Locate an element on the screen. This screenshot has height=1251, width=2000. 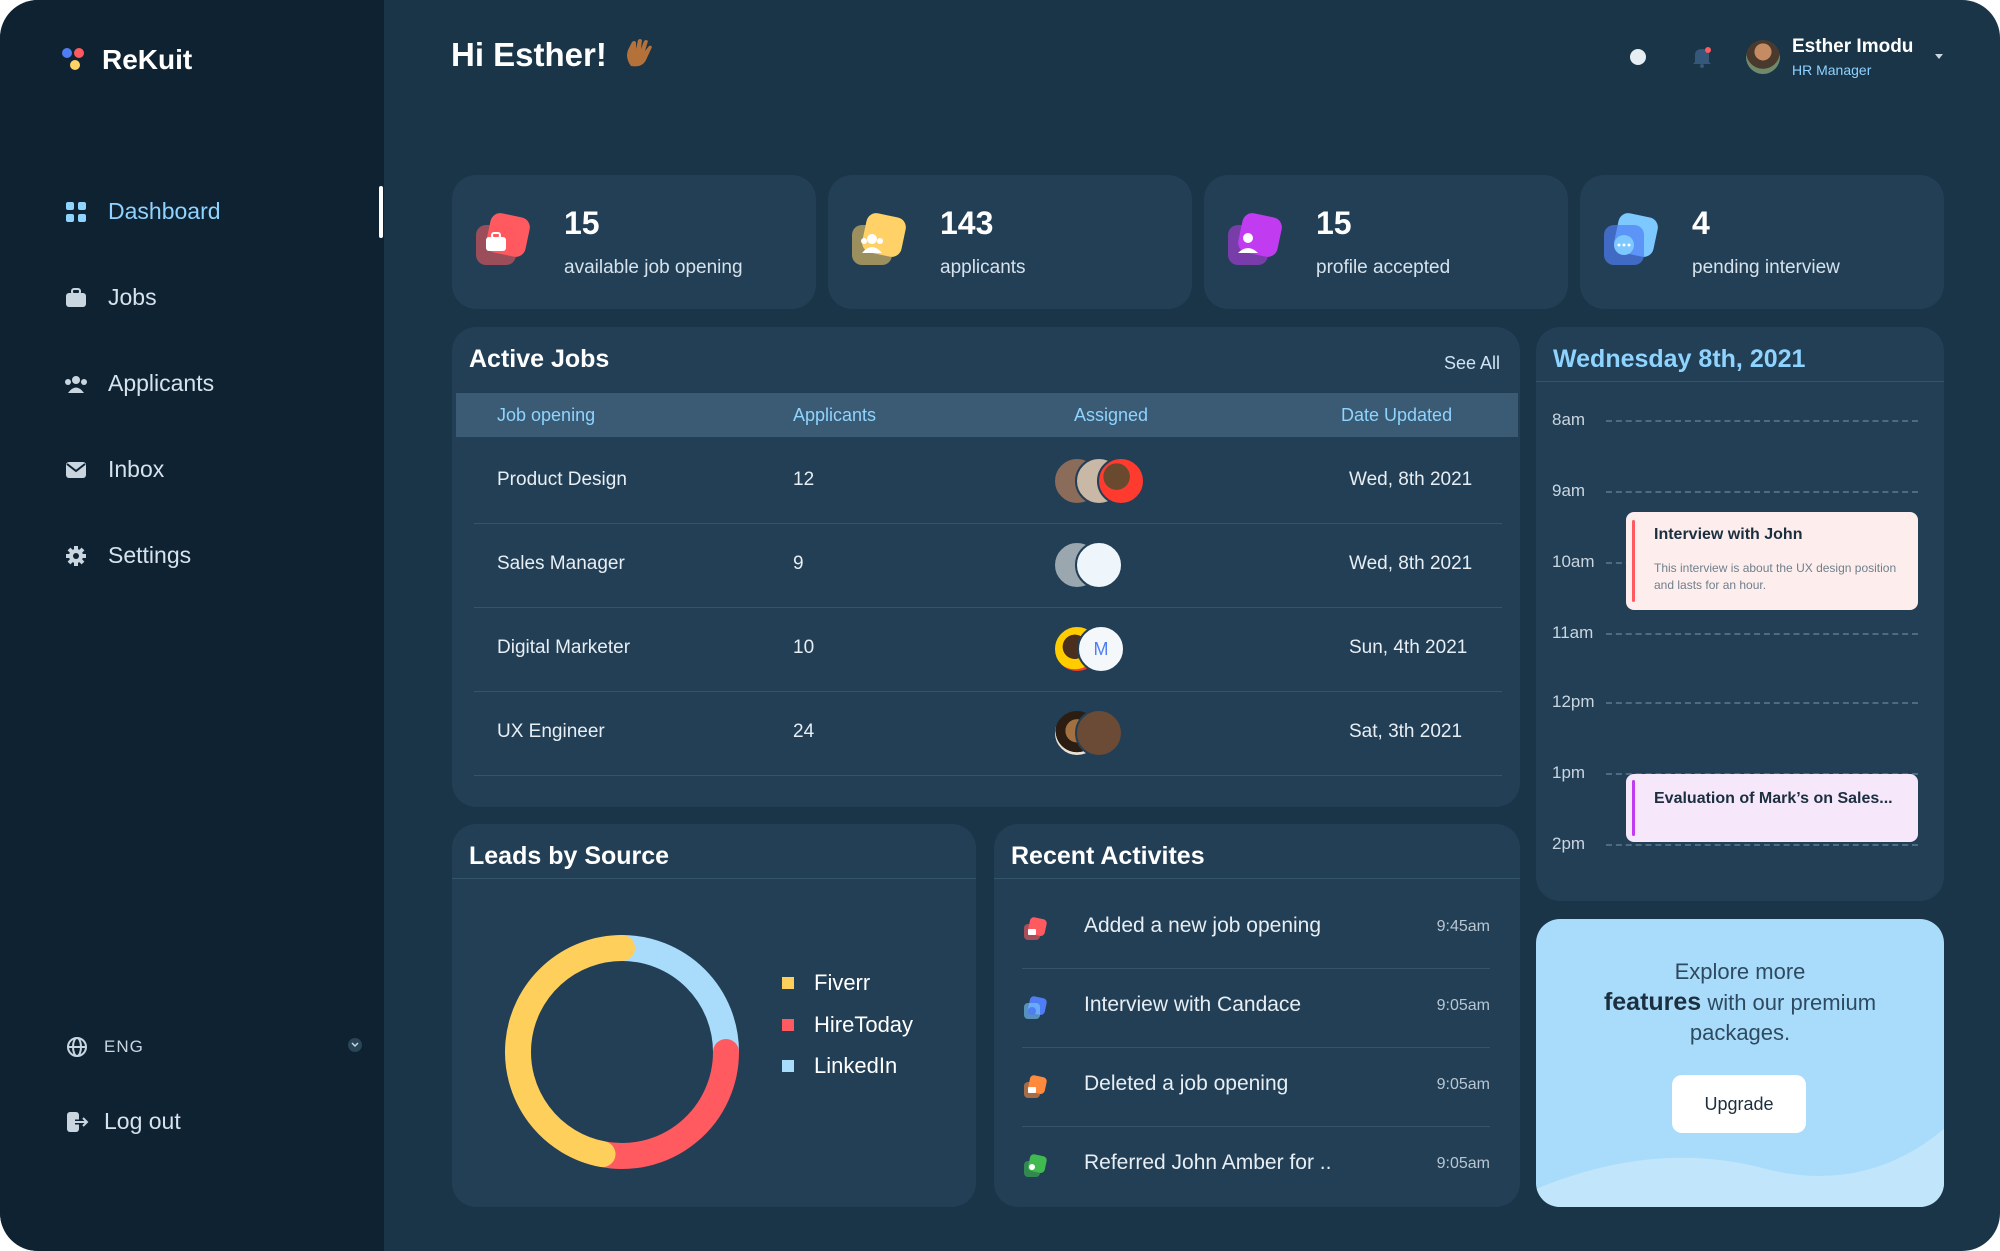
legend-item-hiretoday: HireToday is located at coordinates (847, 1025).